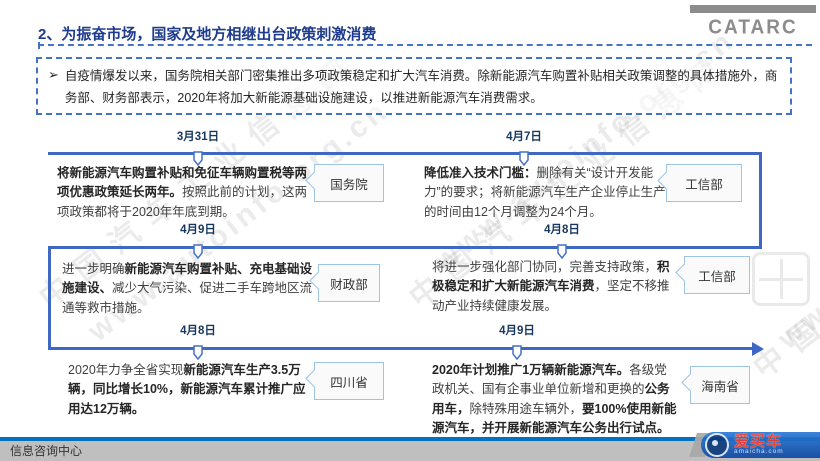 This screenshot has width=820, height=461. I want to click on org-label: 四川省, so click(349, 382).